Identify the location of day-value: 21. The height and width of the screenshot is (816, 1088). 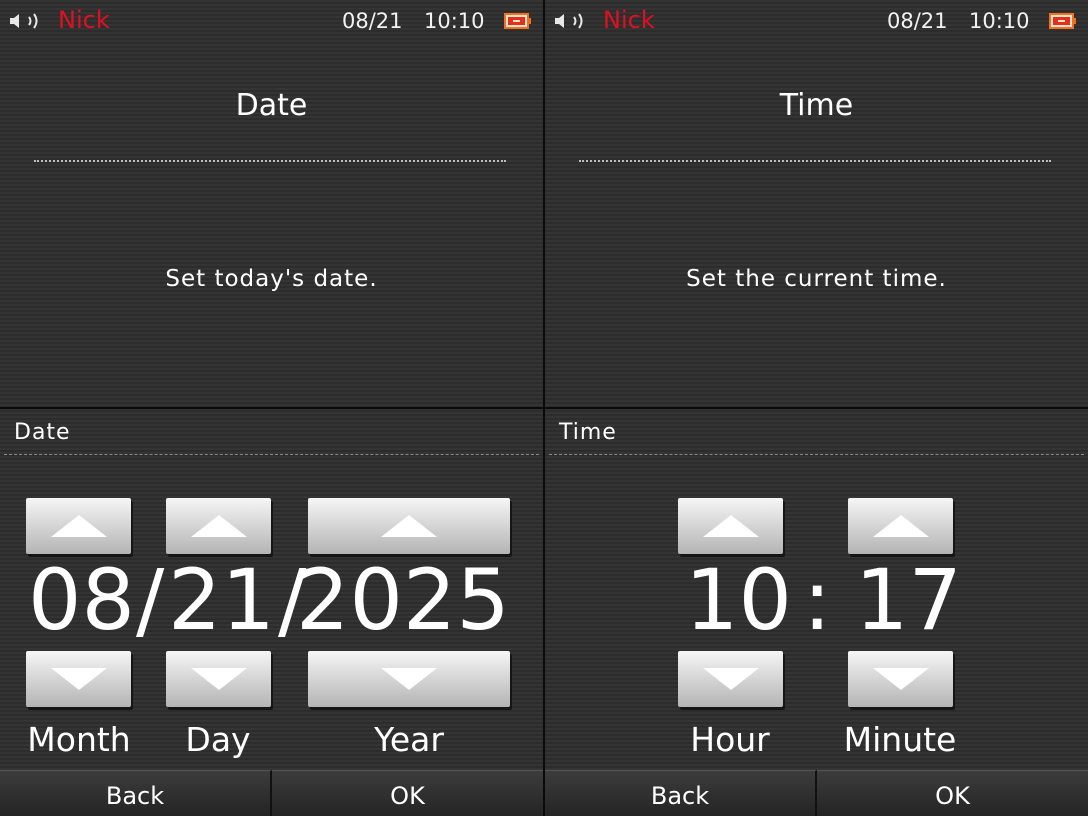
(221, 600).